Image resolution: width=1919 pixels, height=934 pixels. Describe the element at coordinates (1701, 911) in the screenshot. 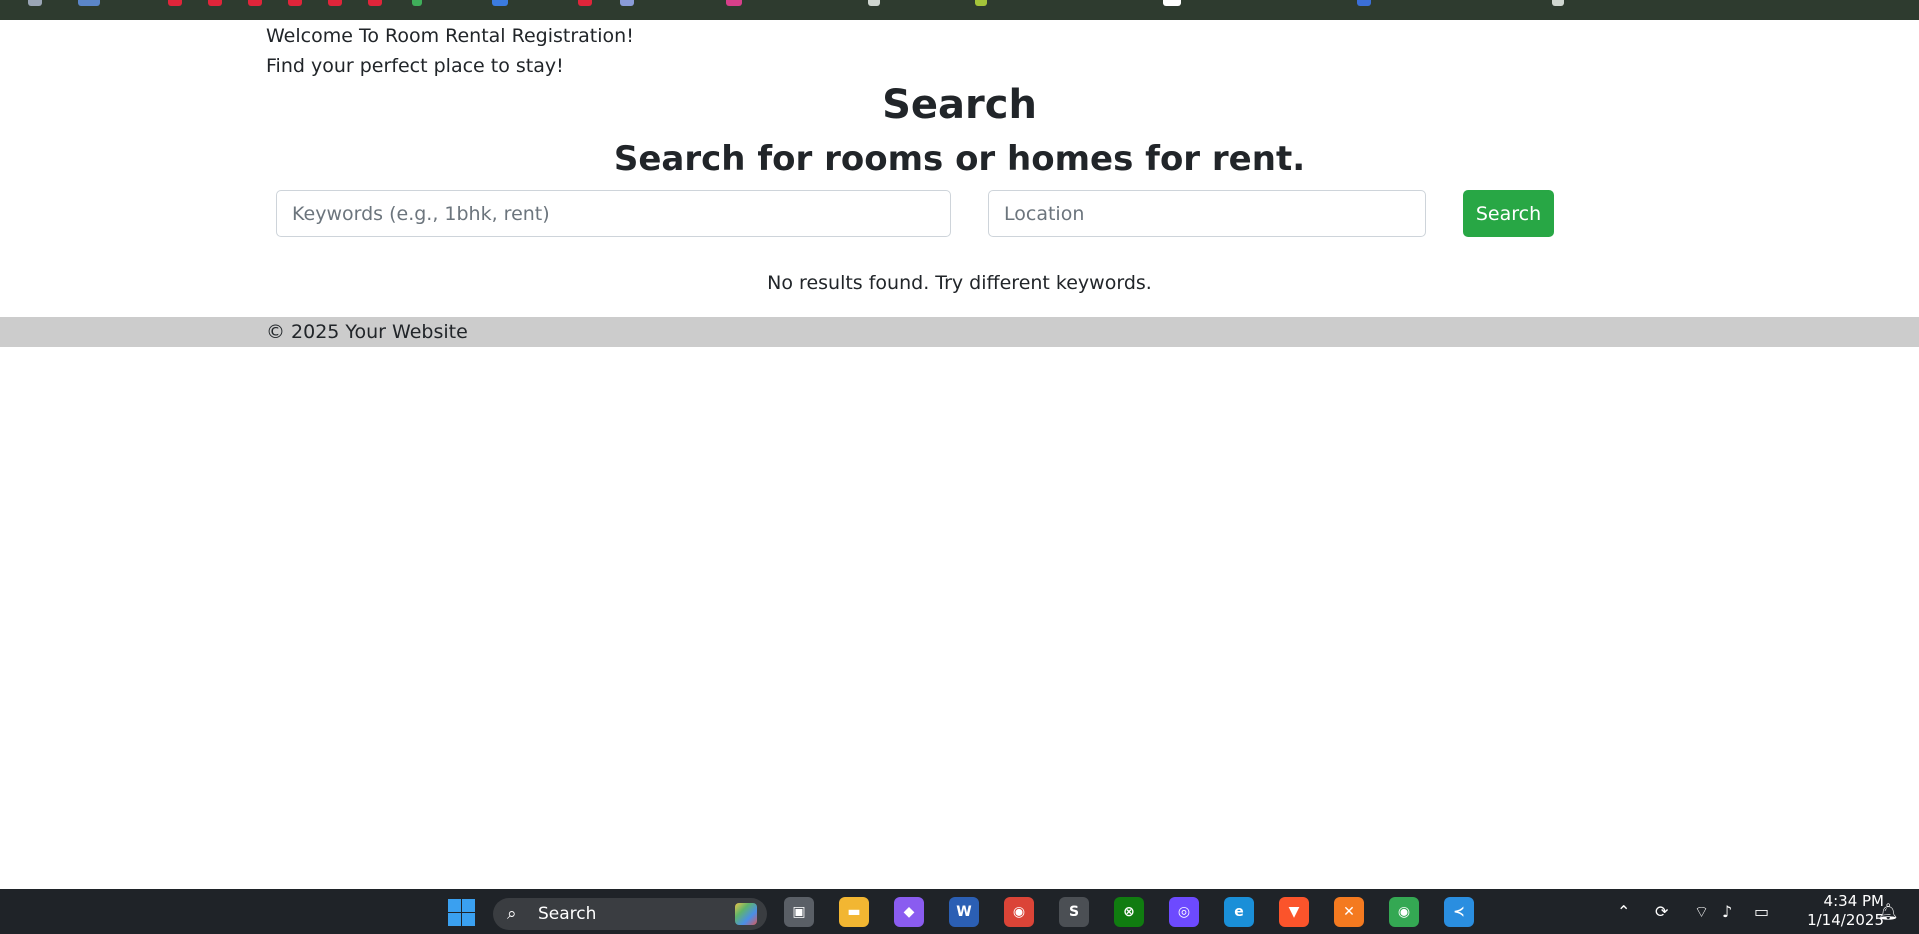

I see `wifi-icon: ⌔` at that location.